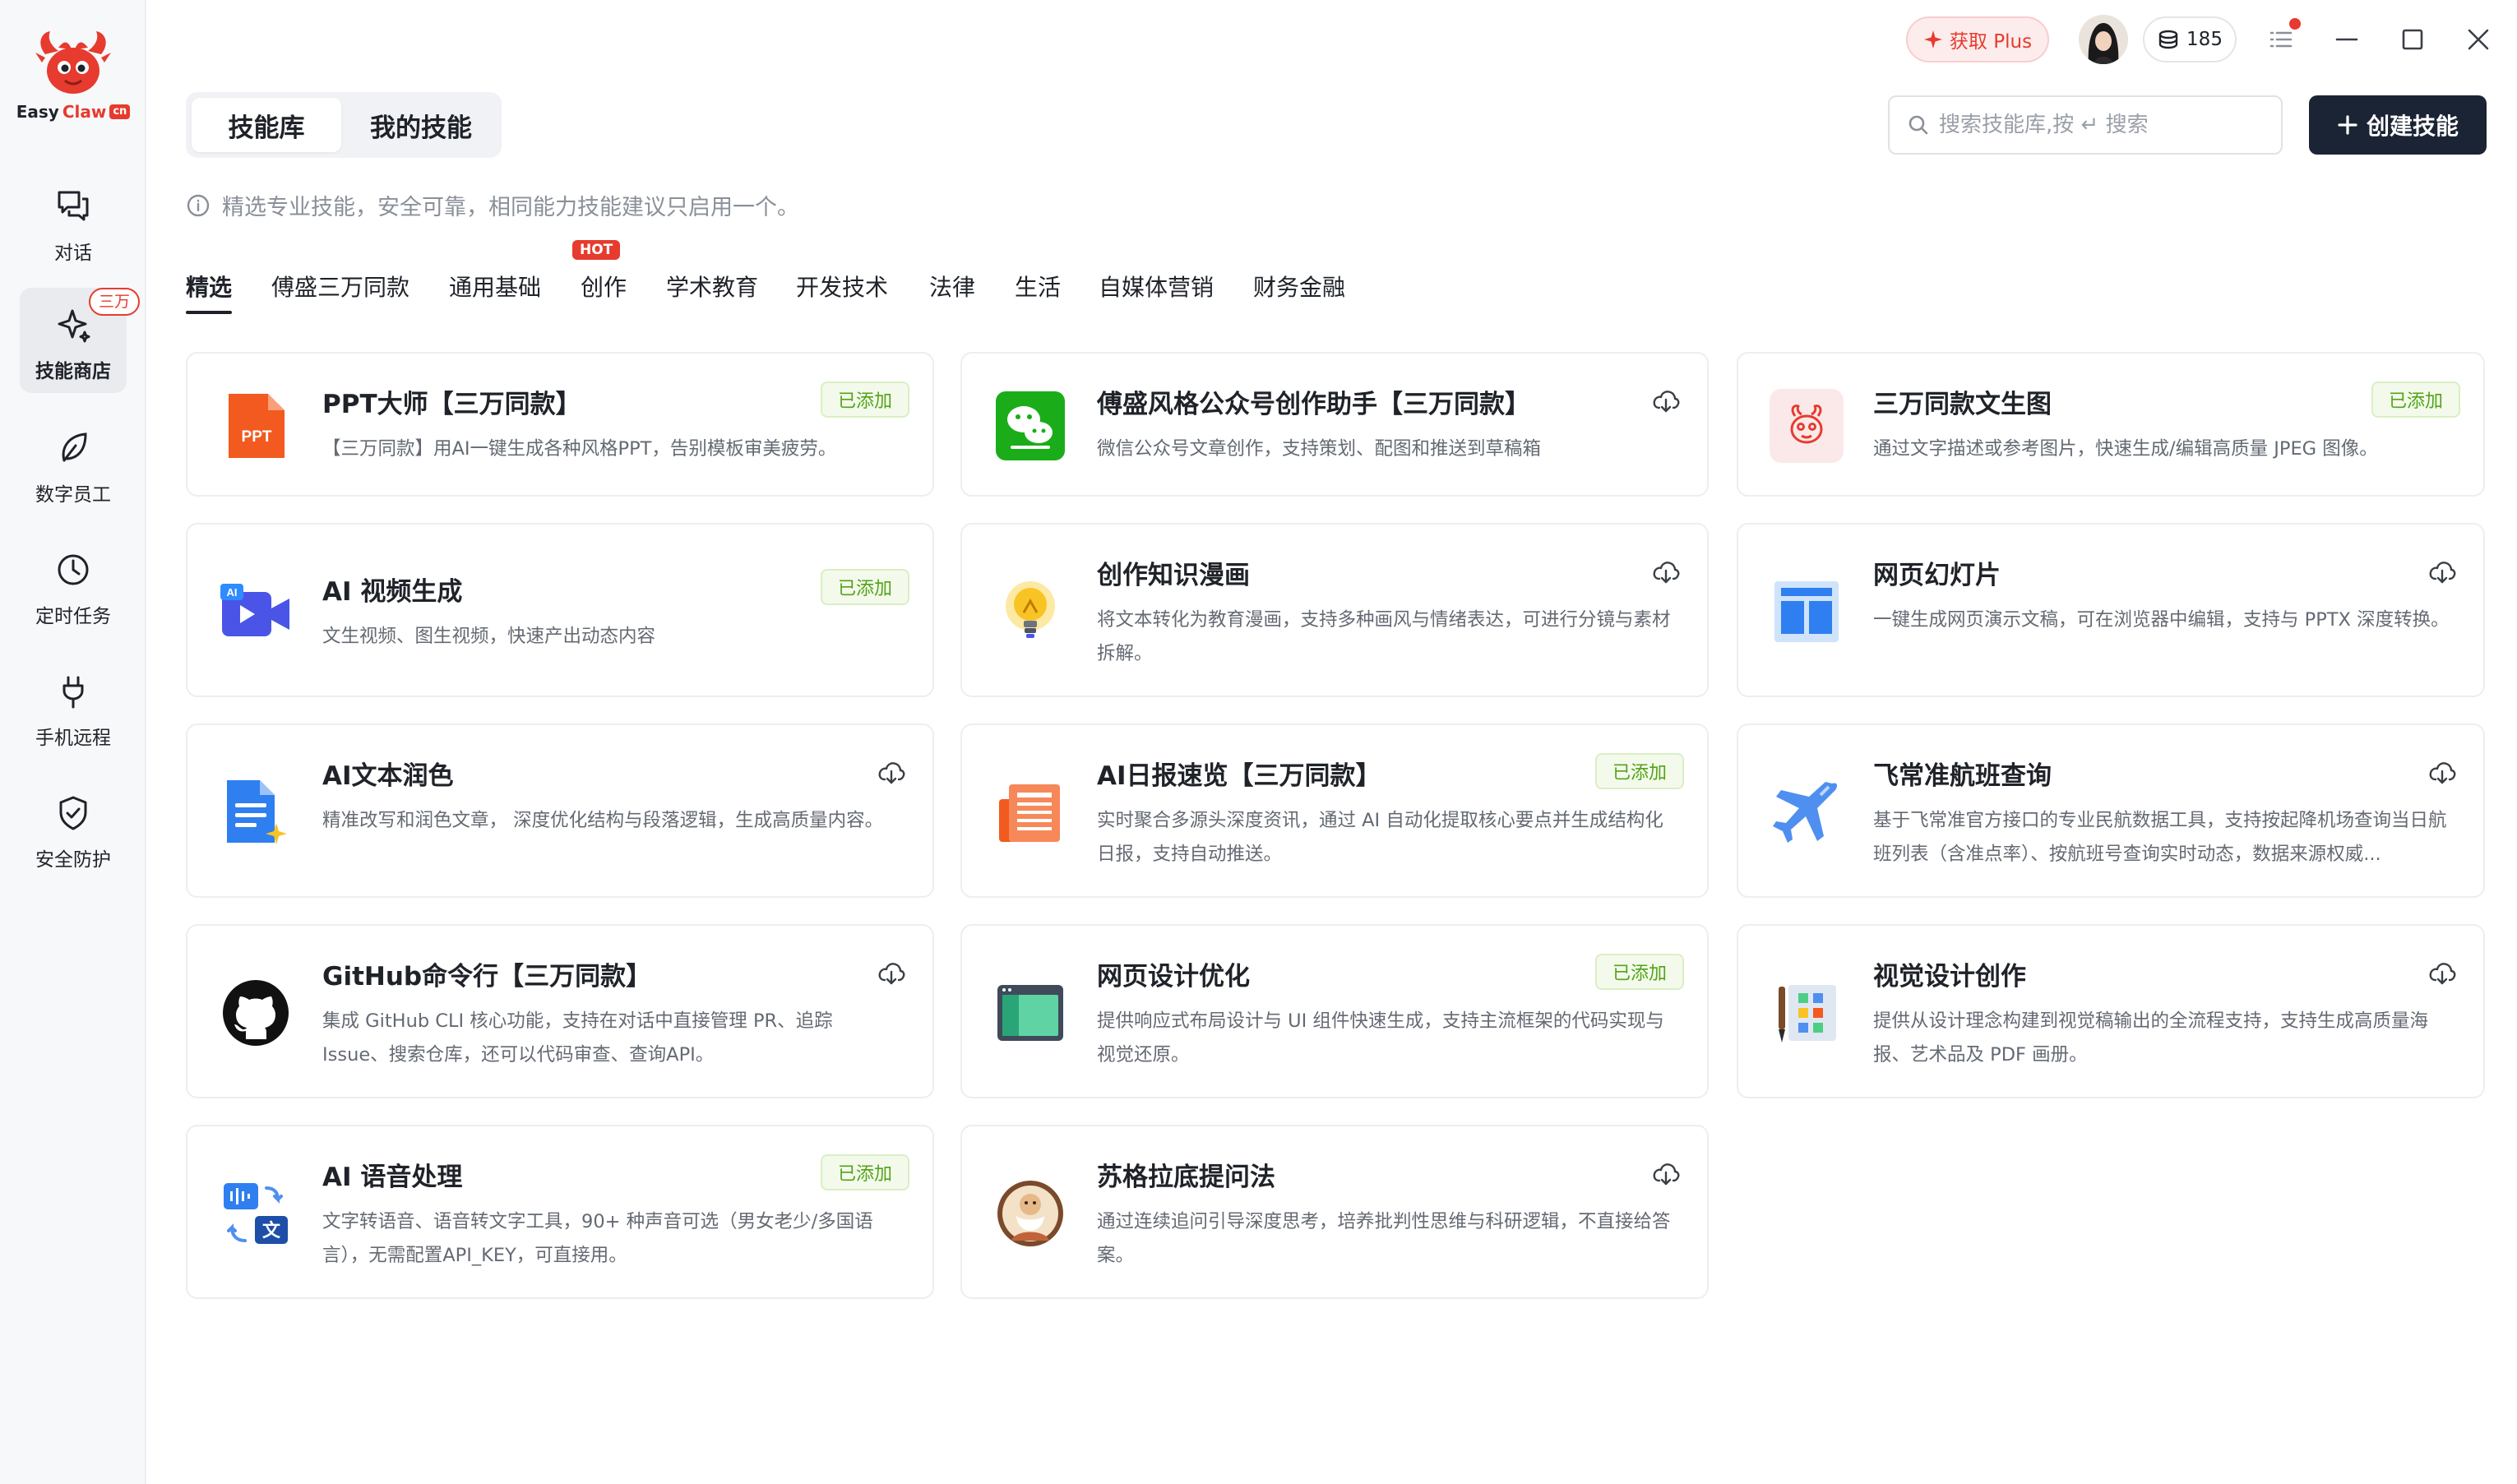 This screenshot has width=2517, height=1484. What do you see at coordinates (495, 292) in the screenshot?
I see `category-tab-general: 通用基础` at bounding box center [495, 292].